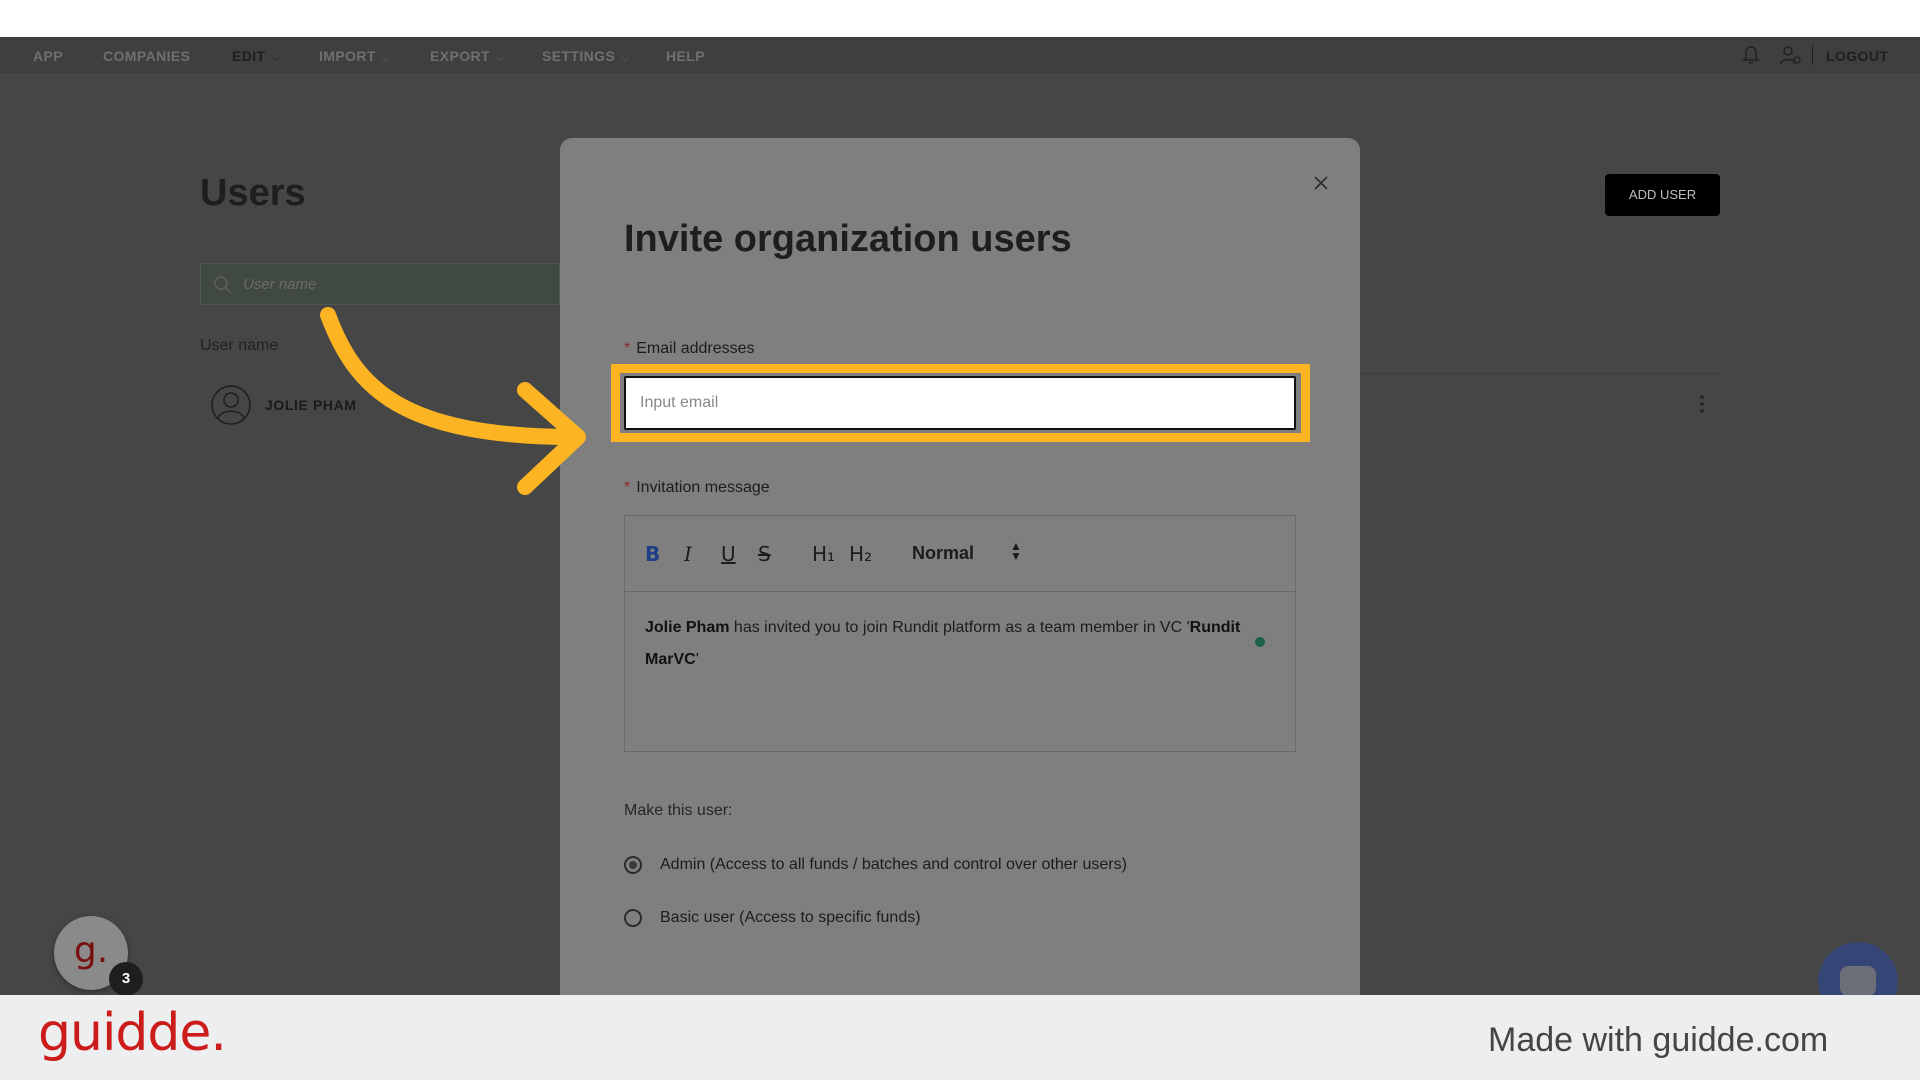 This screenshot has width=1920, height=1080. What do you see at coordinates (1791, 55) in the screenshot?
I see `user-settings-icon` at bounding box center [1791, 55].